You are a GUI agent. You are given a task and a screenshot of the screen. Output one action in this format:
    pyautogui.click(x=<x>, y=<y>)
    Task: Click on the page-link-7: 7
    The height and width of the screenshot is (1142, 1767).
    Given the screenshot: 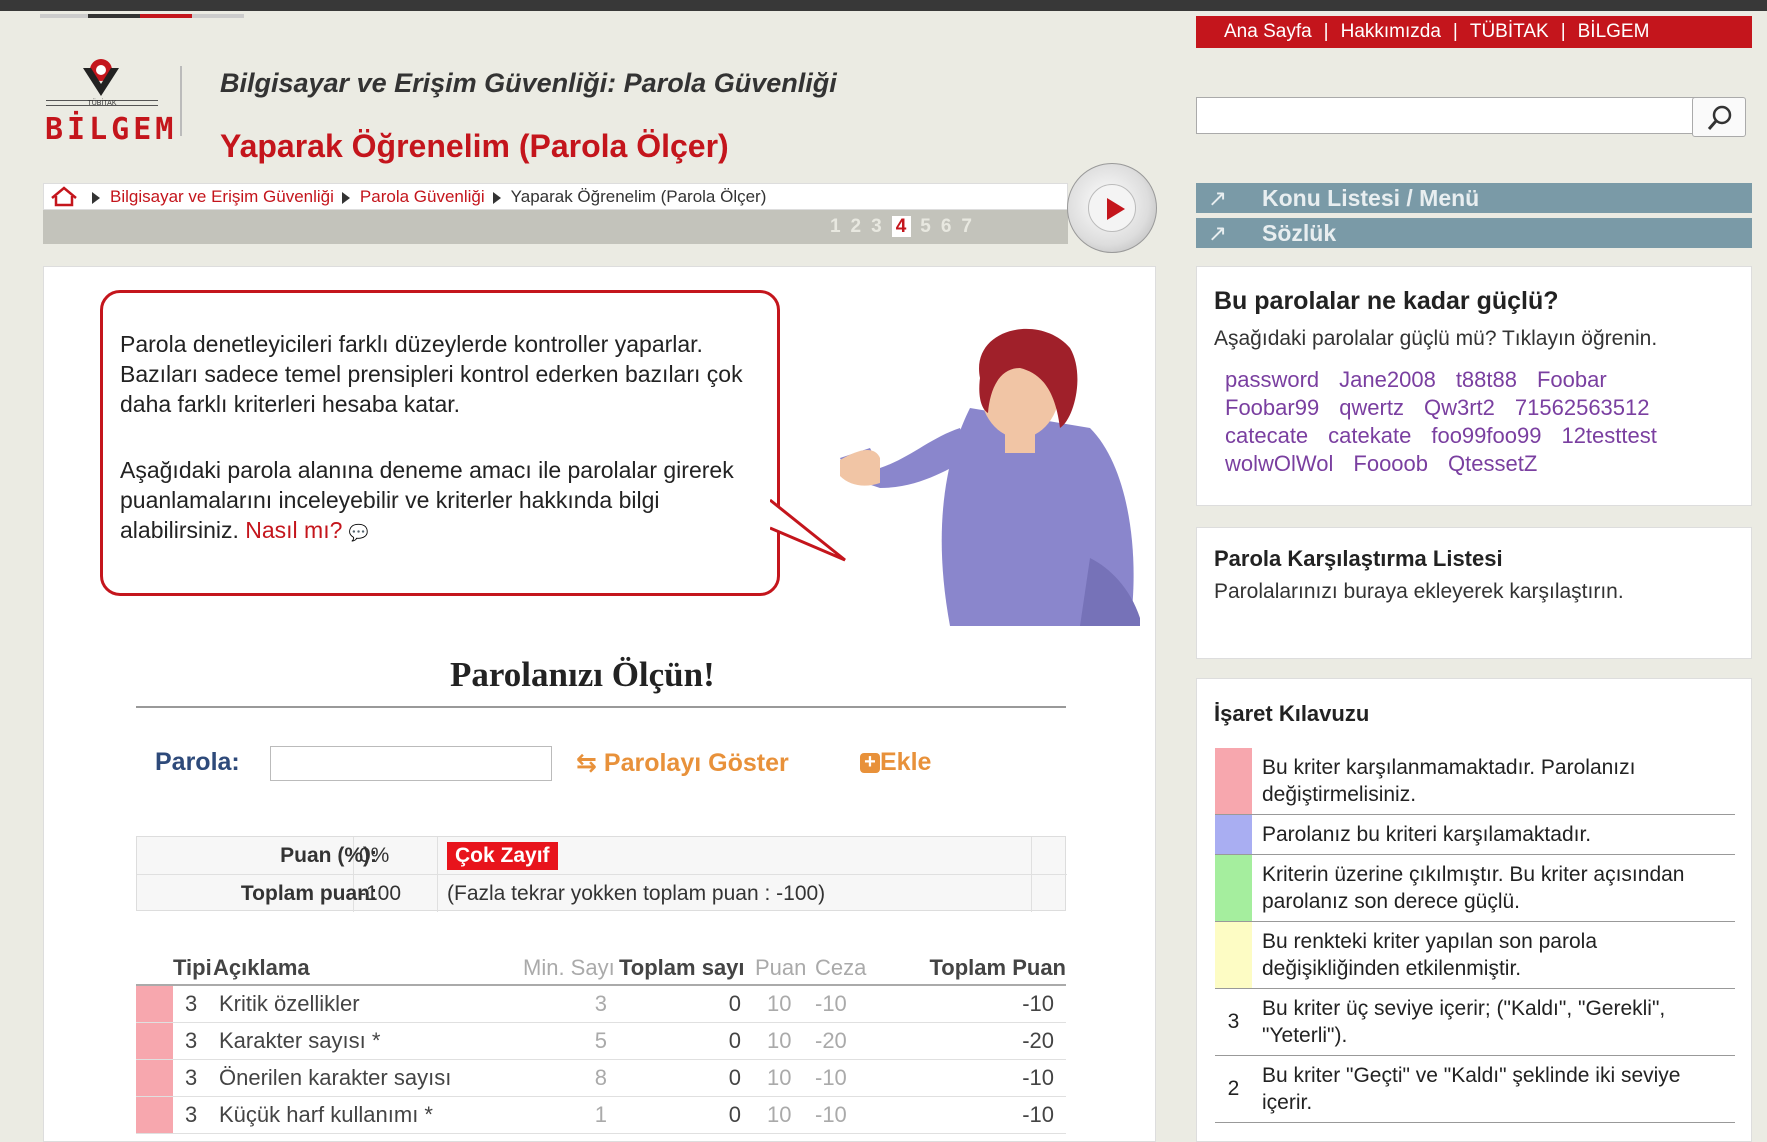 What is the action you would take?
    pyautogui.click(x=967, y=226)
    